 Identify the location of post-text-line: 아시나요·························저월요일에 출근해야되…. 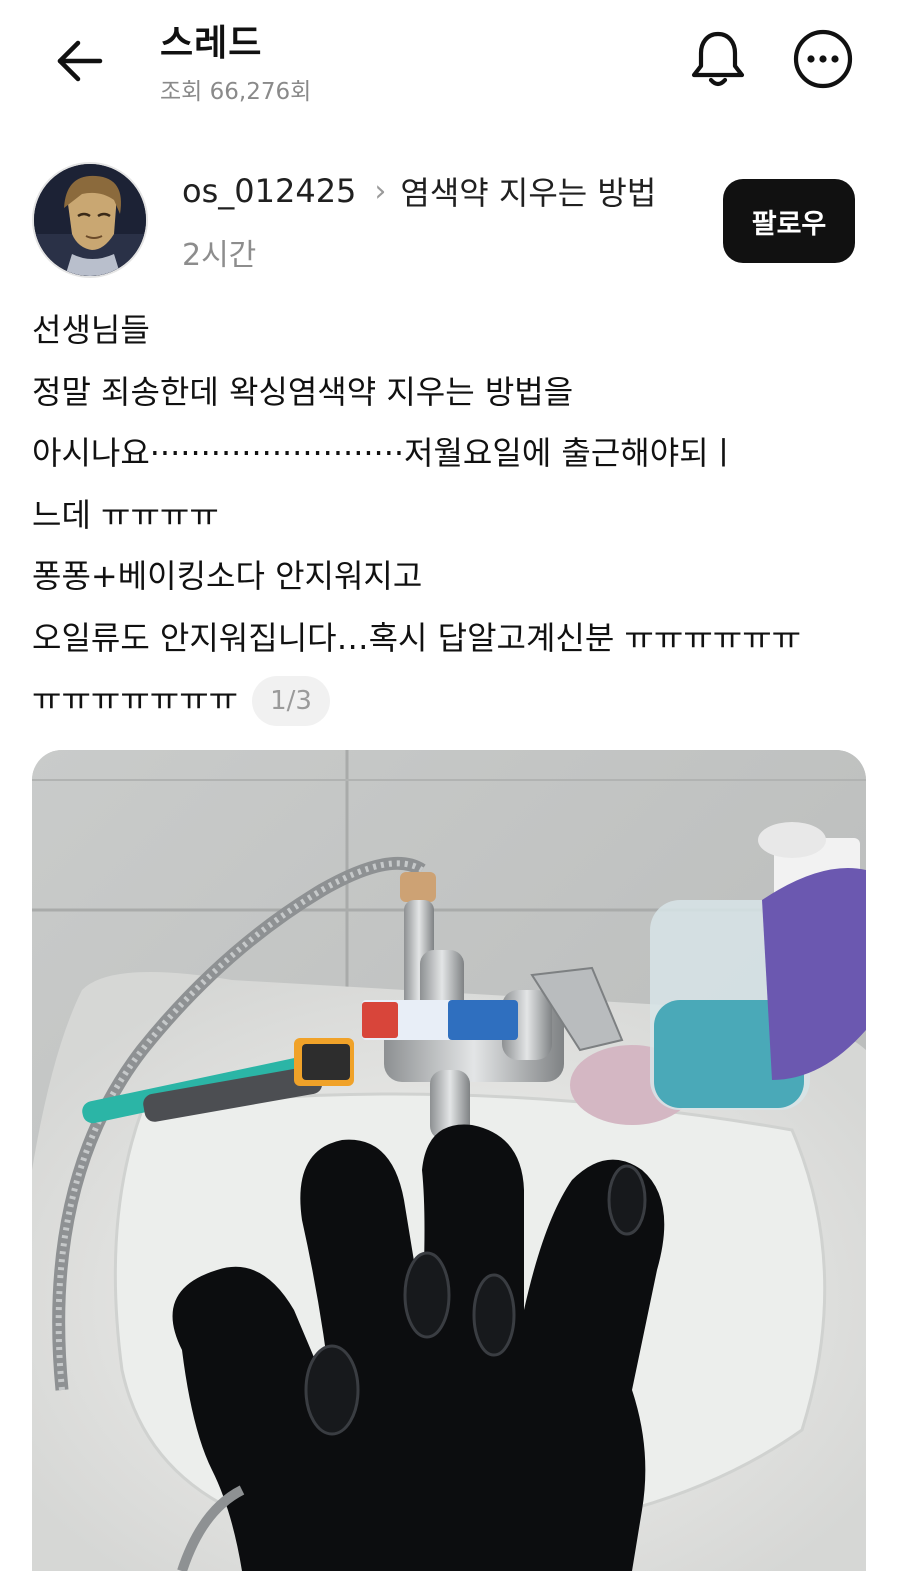
(385, 453).